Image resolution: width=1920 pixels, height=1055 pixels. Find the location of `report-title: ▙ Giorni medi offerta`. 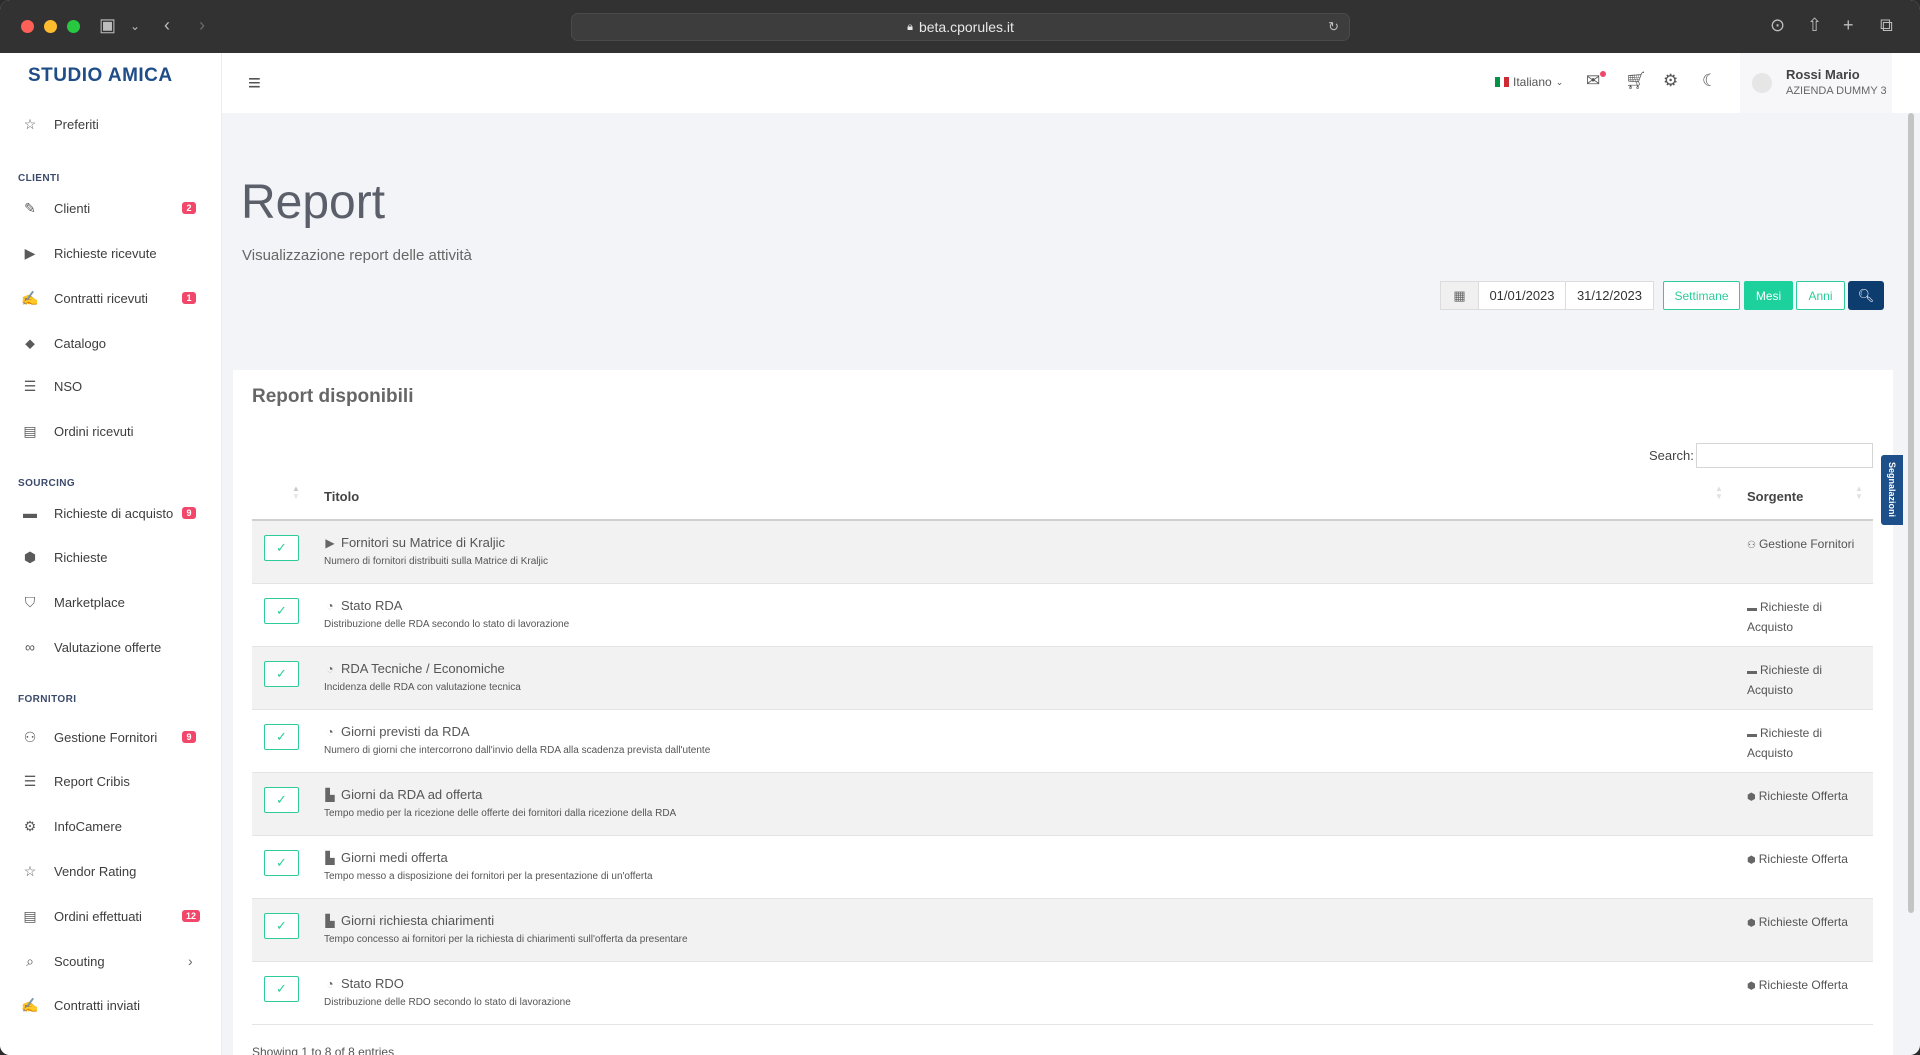

report-title: ▙ Giorni medi offerta is located at coordinates (385, 857).